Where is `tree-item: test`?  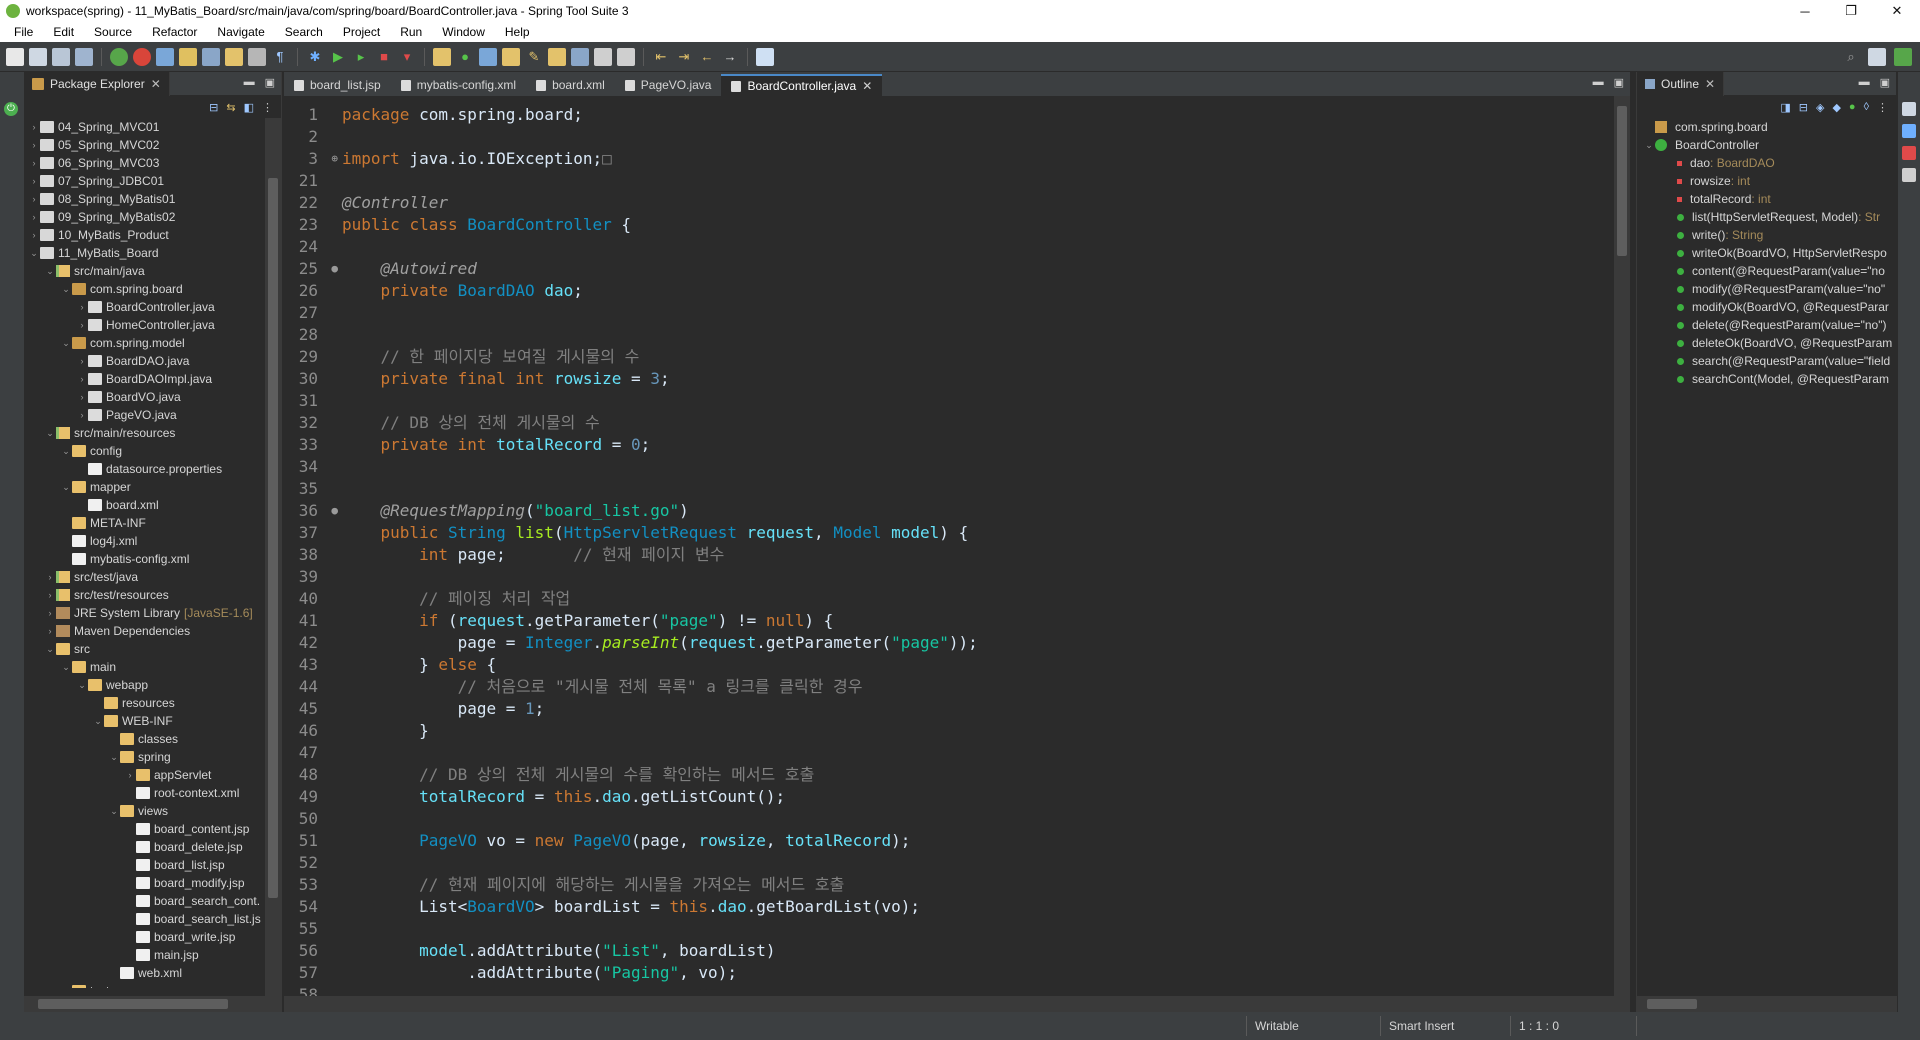
tree-item: test is located at coordinates (144, 985).